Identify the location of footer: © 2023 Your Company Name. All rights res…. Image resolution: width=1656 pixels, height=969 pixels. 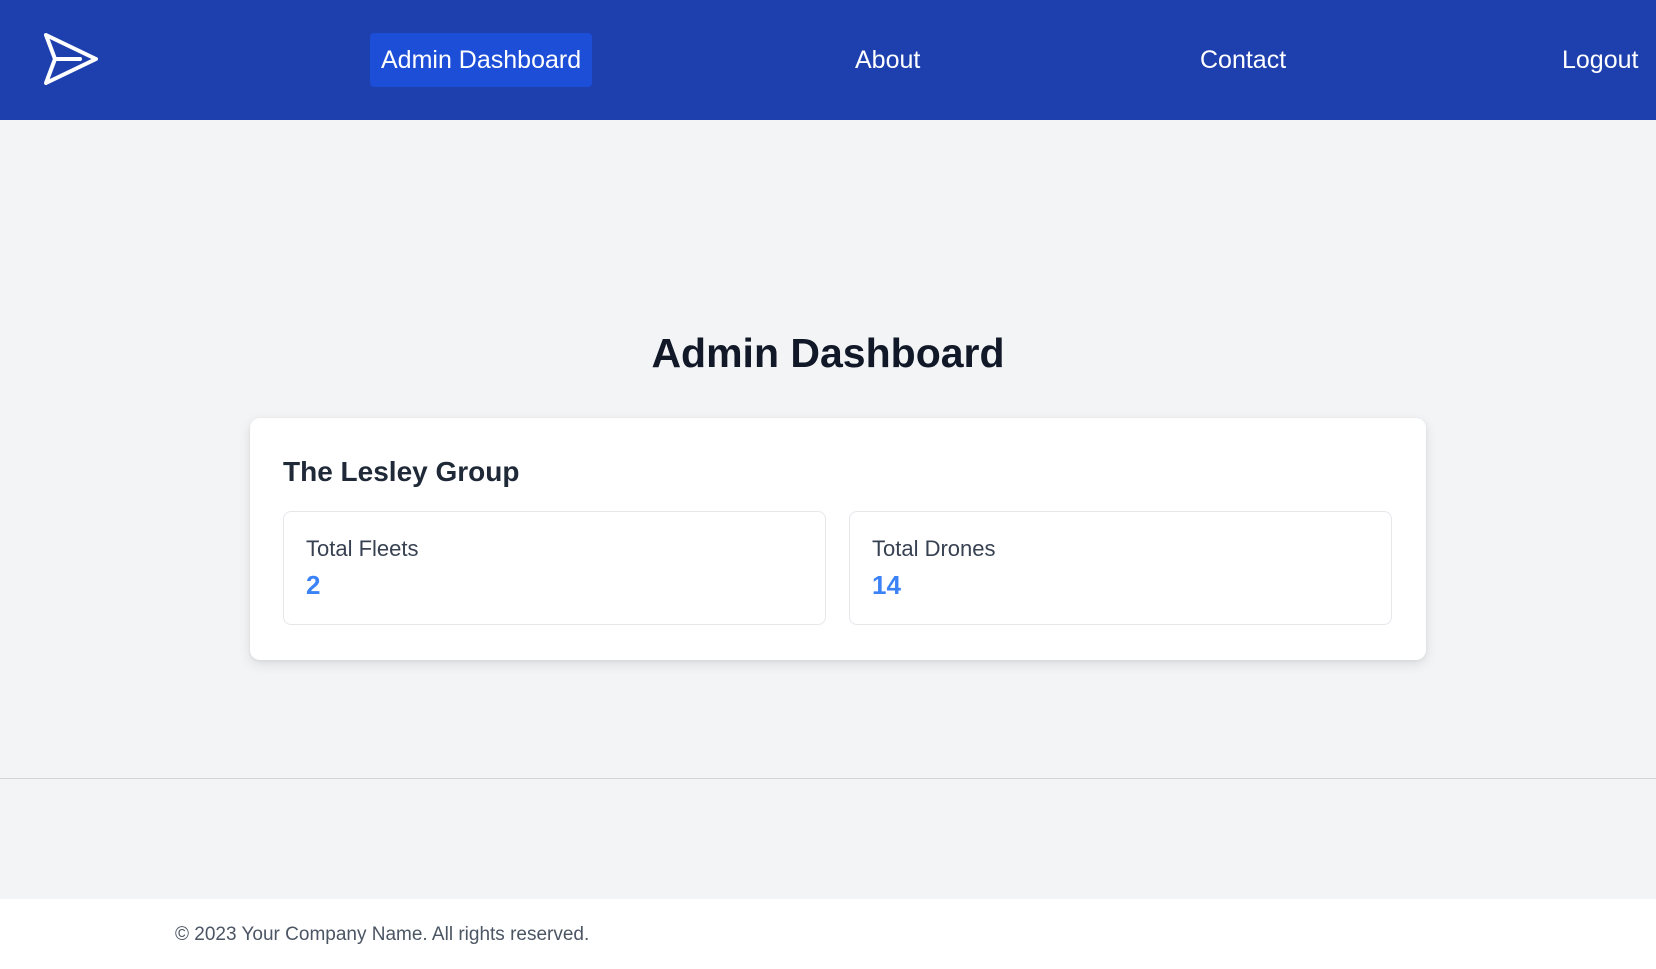
(828, 934).